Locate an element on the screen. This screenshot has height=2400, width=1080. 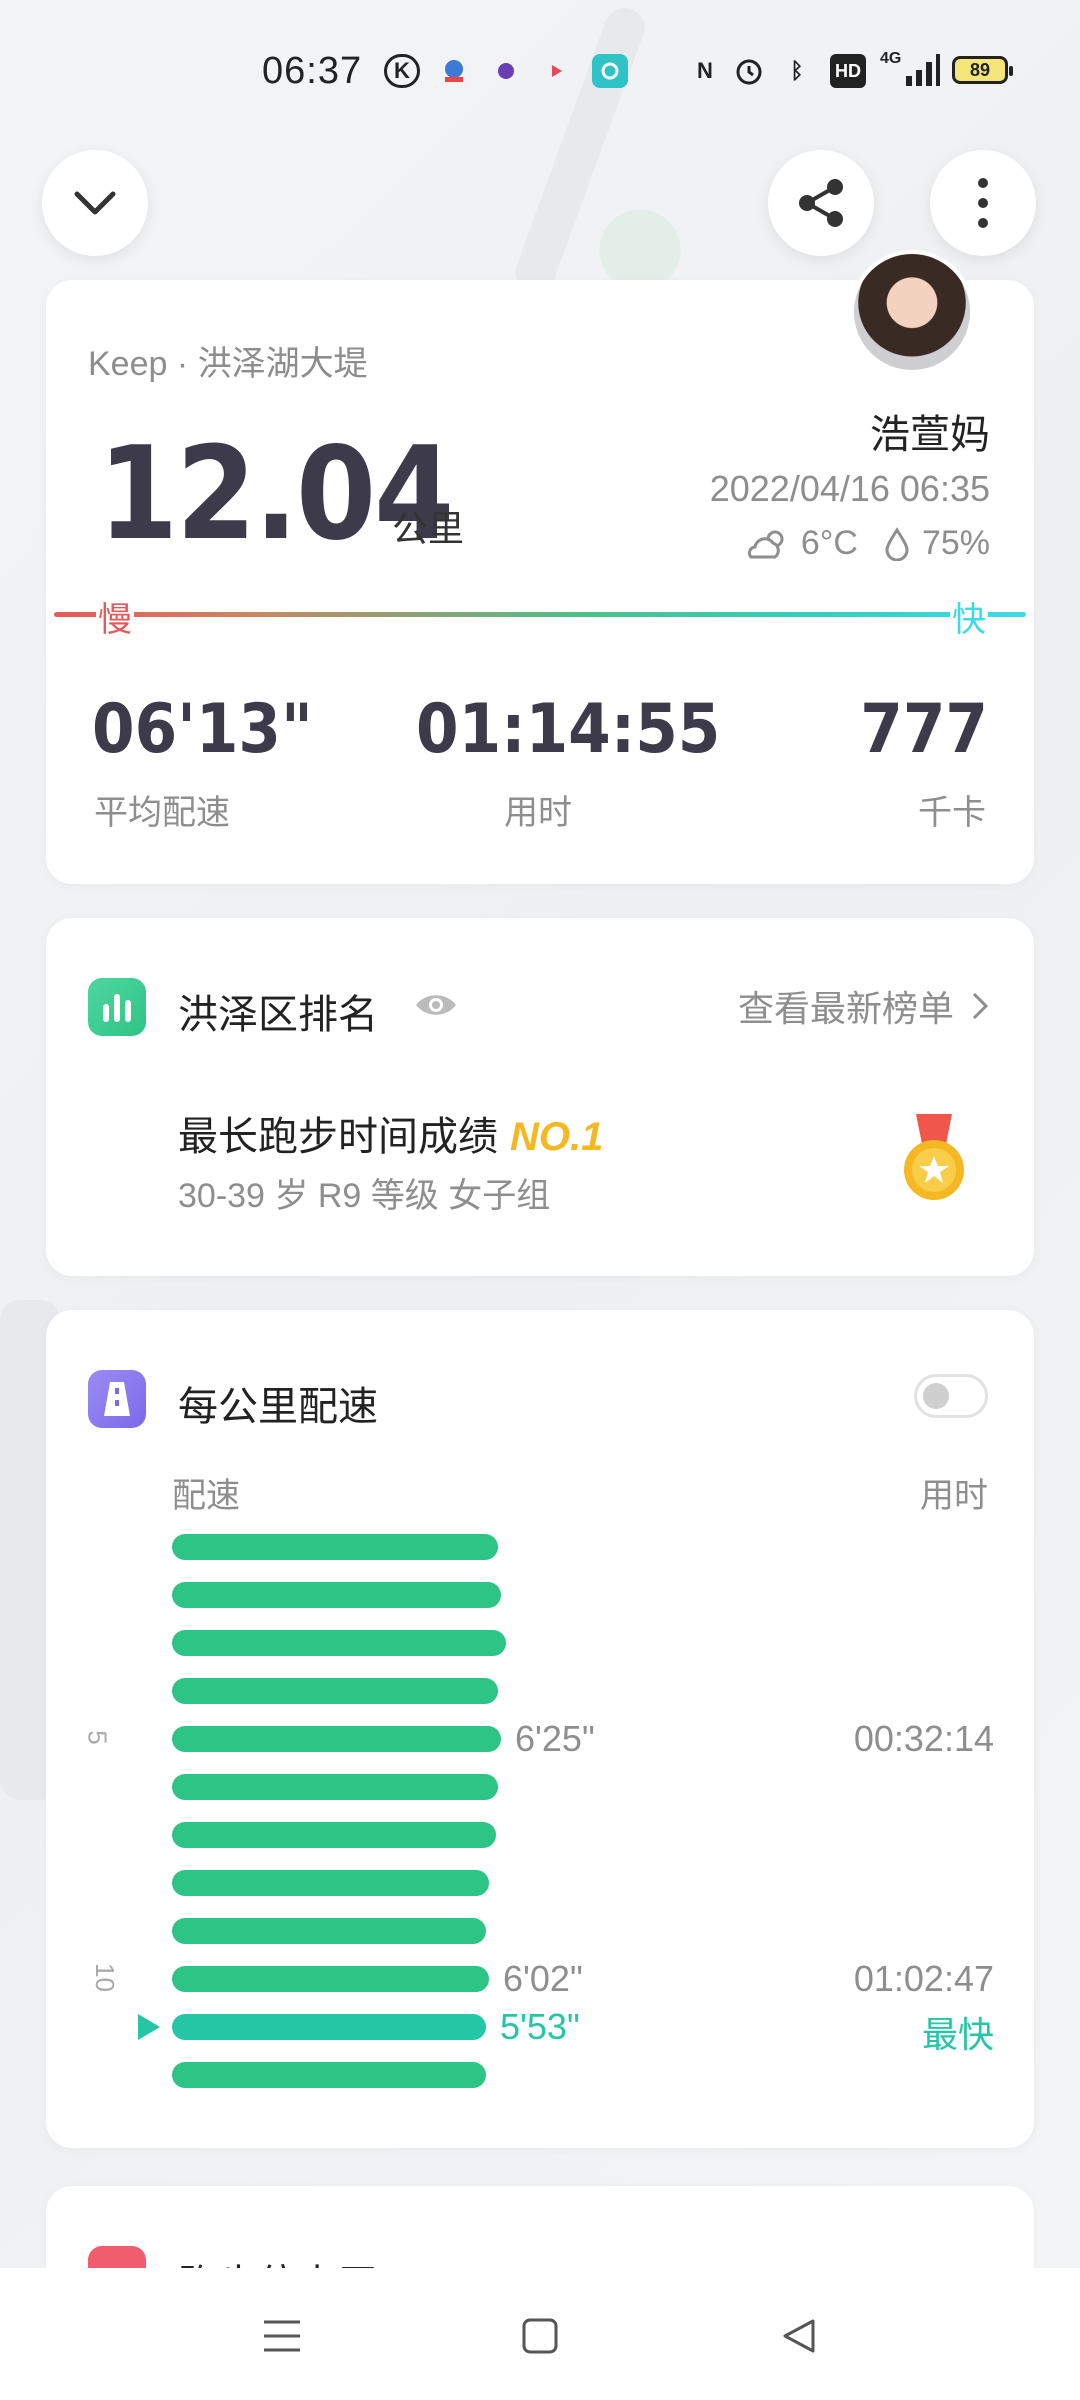
network-type: 4G is located at coordinates (891, 58).